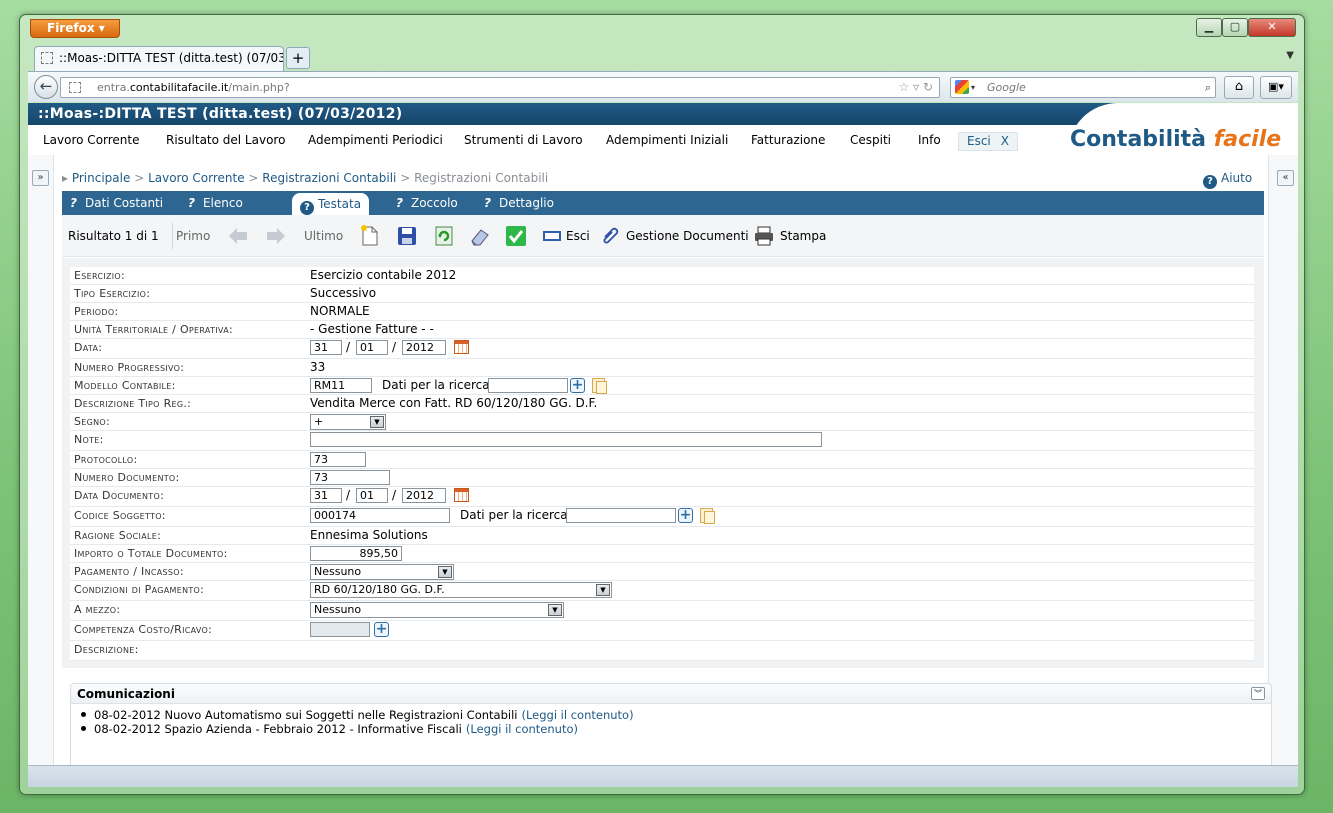 Image resolution: width=1333 pixels, height=813 pixels. I want to click on search-bar: ▾ Google ⌕, so click(1083, 87).